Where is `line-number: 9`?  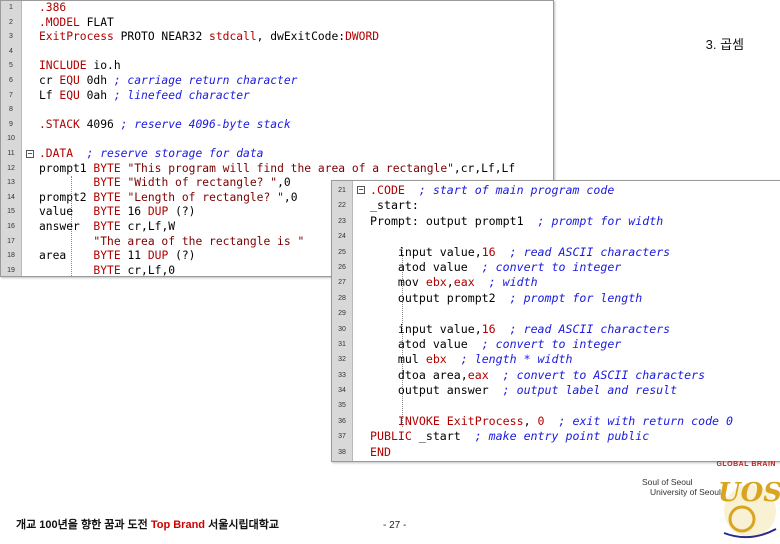
line-number: 9 is located at coordinates (11, 124).